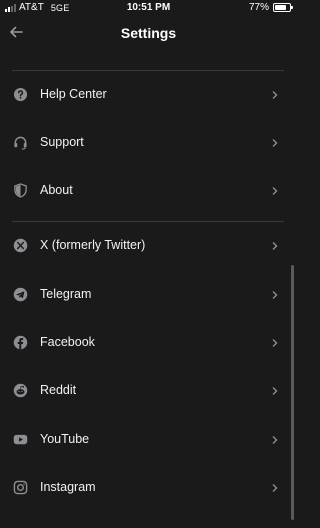 This screenshot has height=528, width=320. What do you see at coordinates (67, 342) in the screenshot?
I see `row-label: Facebook` at bounding box center [67, 342].